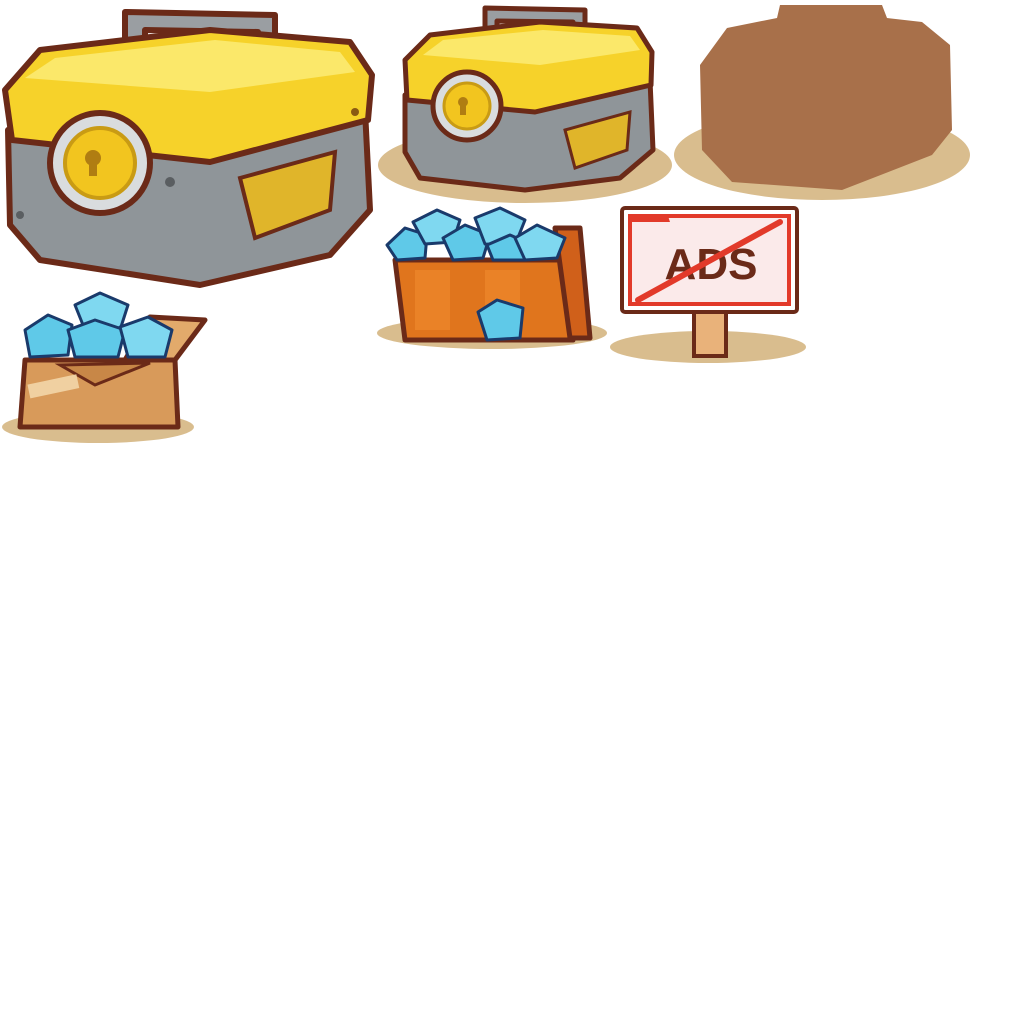  Describe the element at coordinates (711, 264) in the screenshot. I see `ads-label: ADS` at that location.